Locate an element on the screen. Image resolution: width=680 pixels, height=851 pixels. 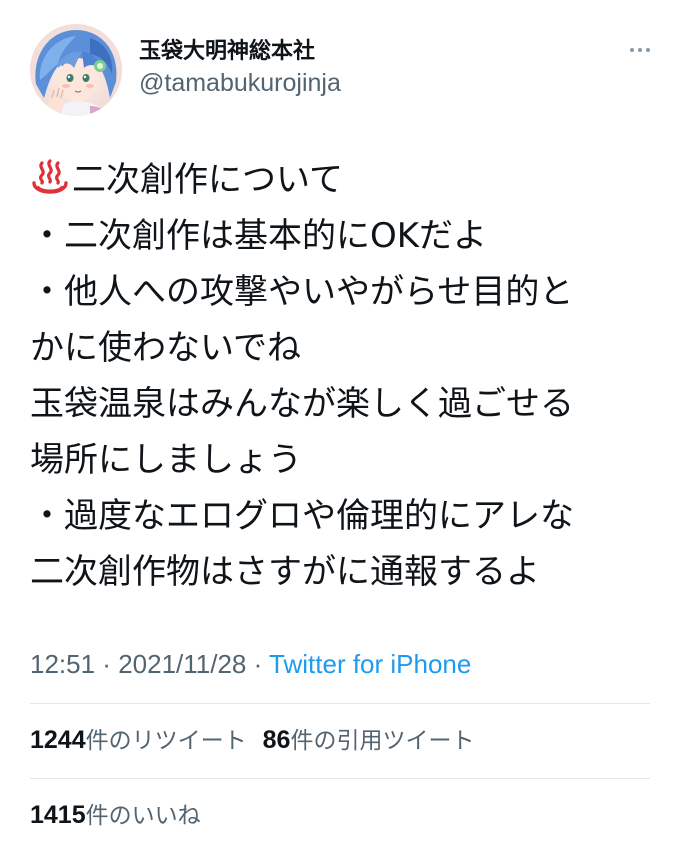
retweets-stat: 1244件のリツイート is located at coordinates (138, 740).